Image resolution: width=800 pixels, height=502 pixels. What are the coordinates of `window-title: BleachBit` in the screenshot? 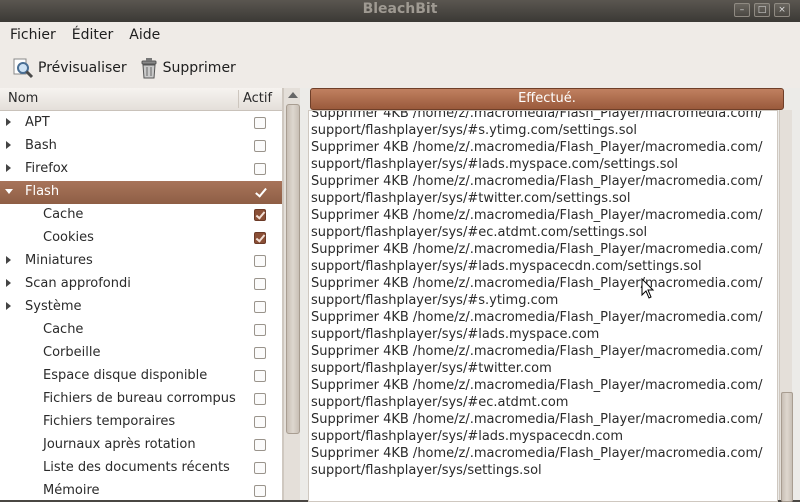 It's located at (400, 9).